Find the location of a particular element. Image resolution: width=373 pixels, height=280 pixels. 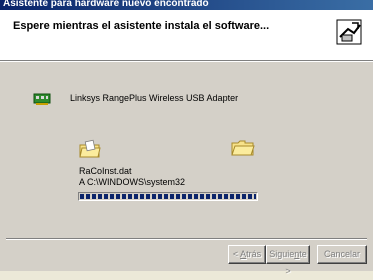

destination-folder-icon is located at coordinates (243, 148).